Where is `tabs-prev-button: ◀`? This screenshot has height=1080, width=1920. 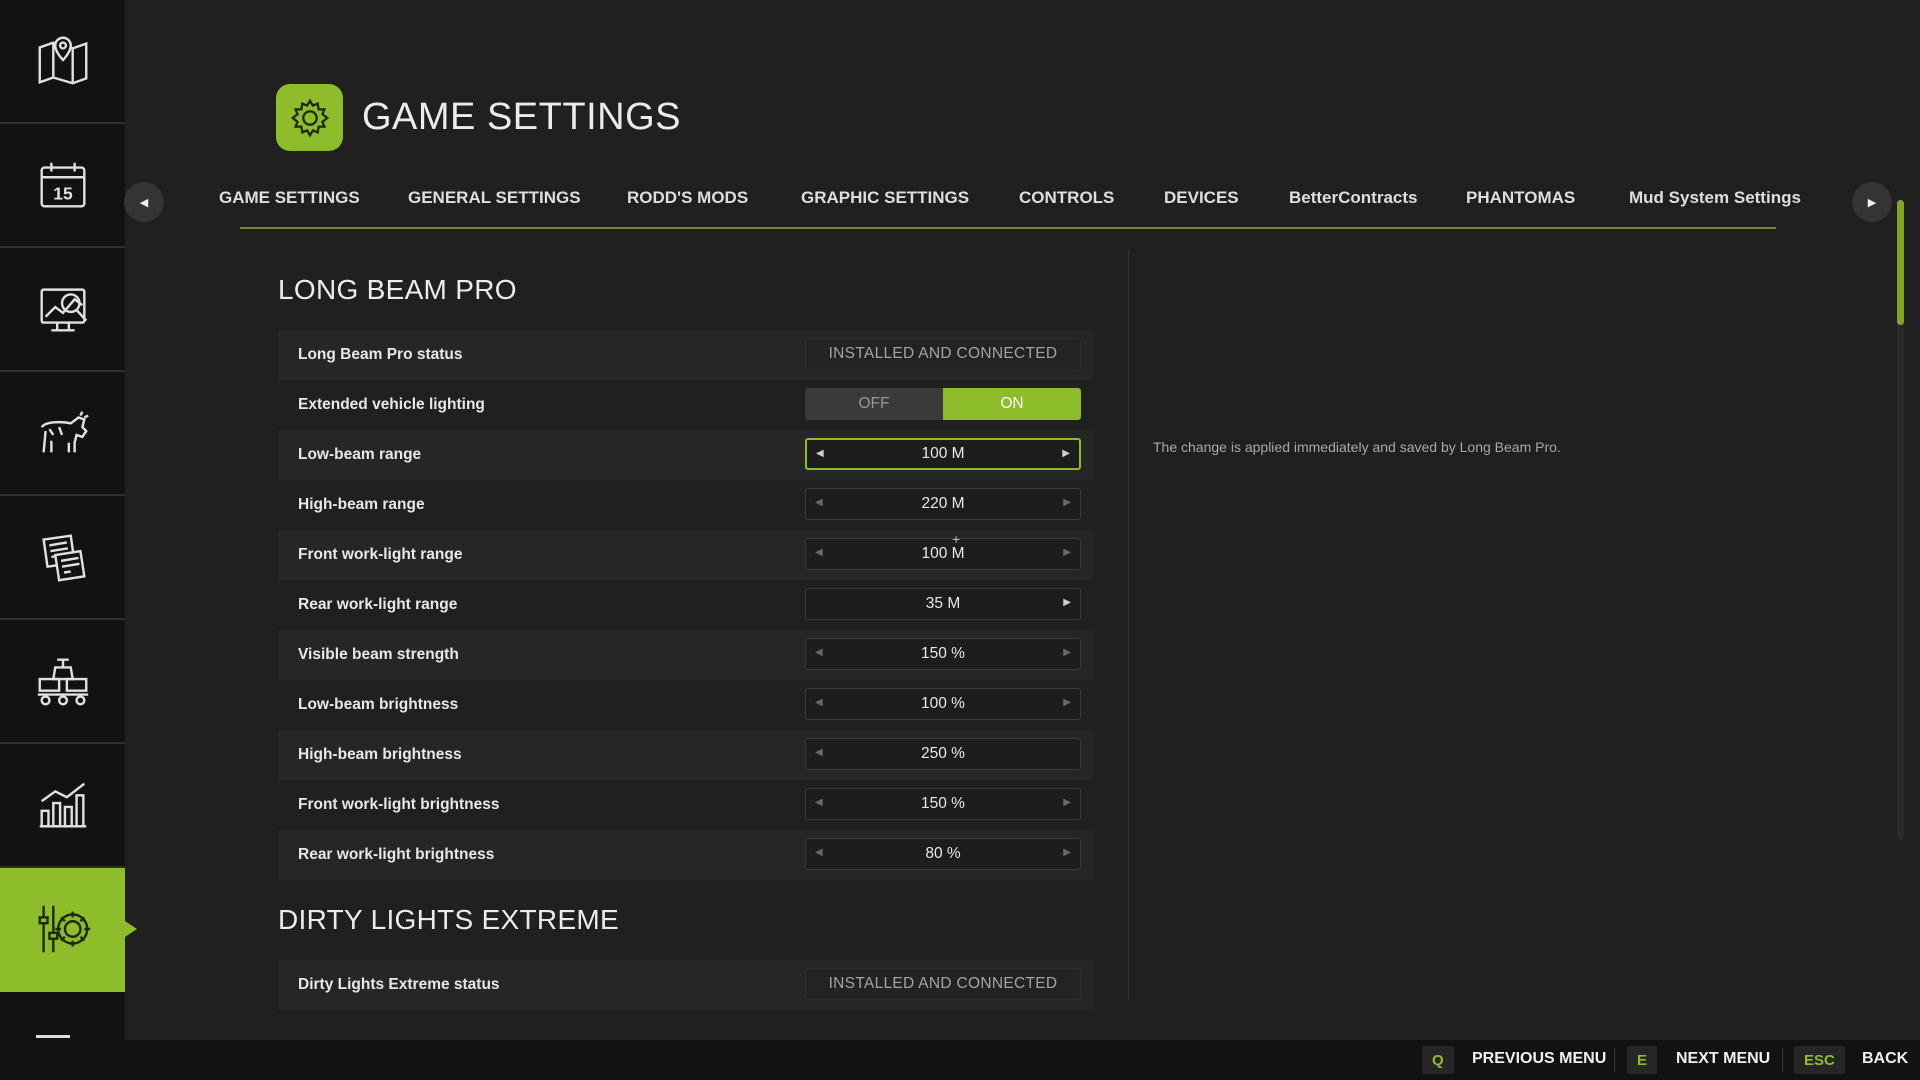
tabs-prev-button: ◀ is located at coordinates (144, 202).